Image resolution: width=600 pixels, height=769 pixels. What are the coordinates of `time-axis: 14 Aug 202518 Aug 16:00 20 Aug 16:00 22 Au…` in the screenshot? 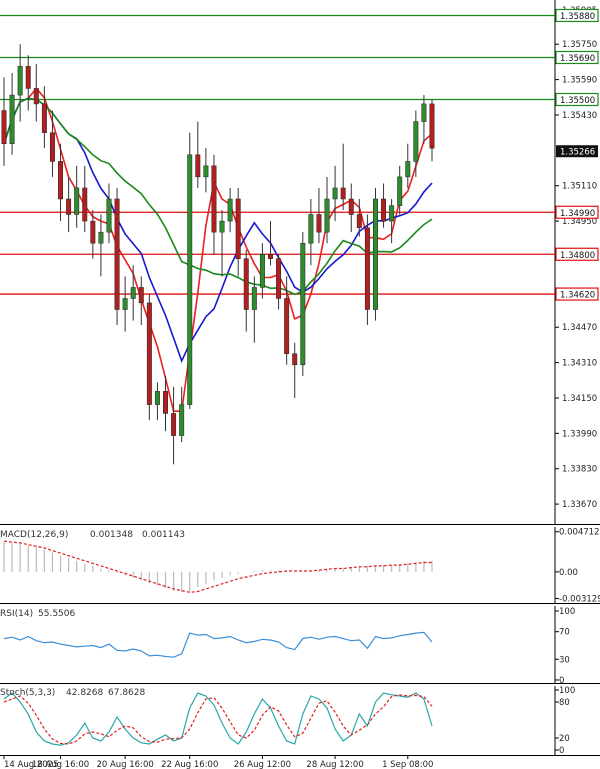 It's located at (218, 762).